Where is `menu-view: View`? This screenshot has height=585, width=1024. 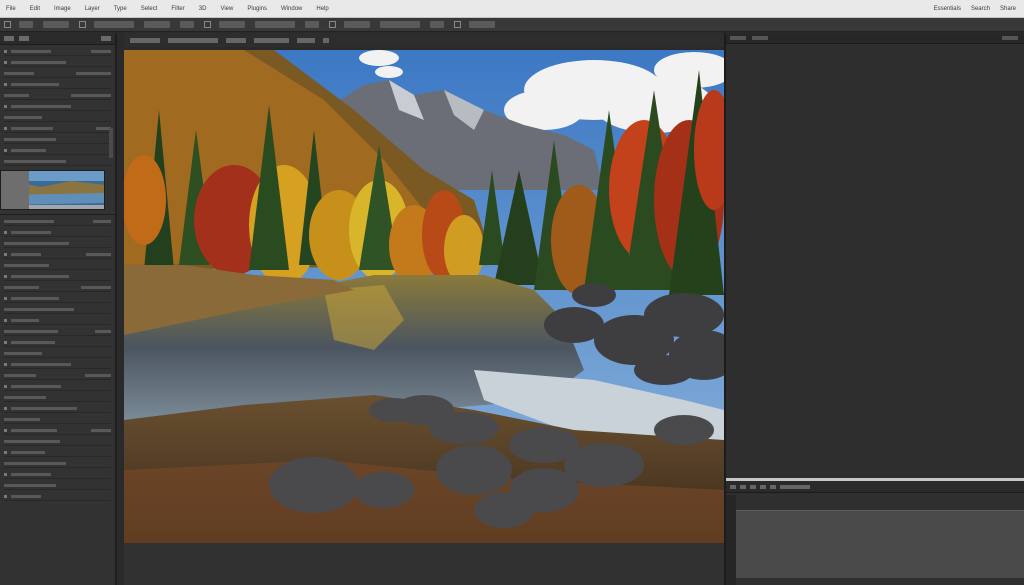 menu-view: View is located at coordinates (226, 9).